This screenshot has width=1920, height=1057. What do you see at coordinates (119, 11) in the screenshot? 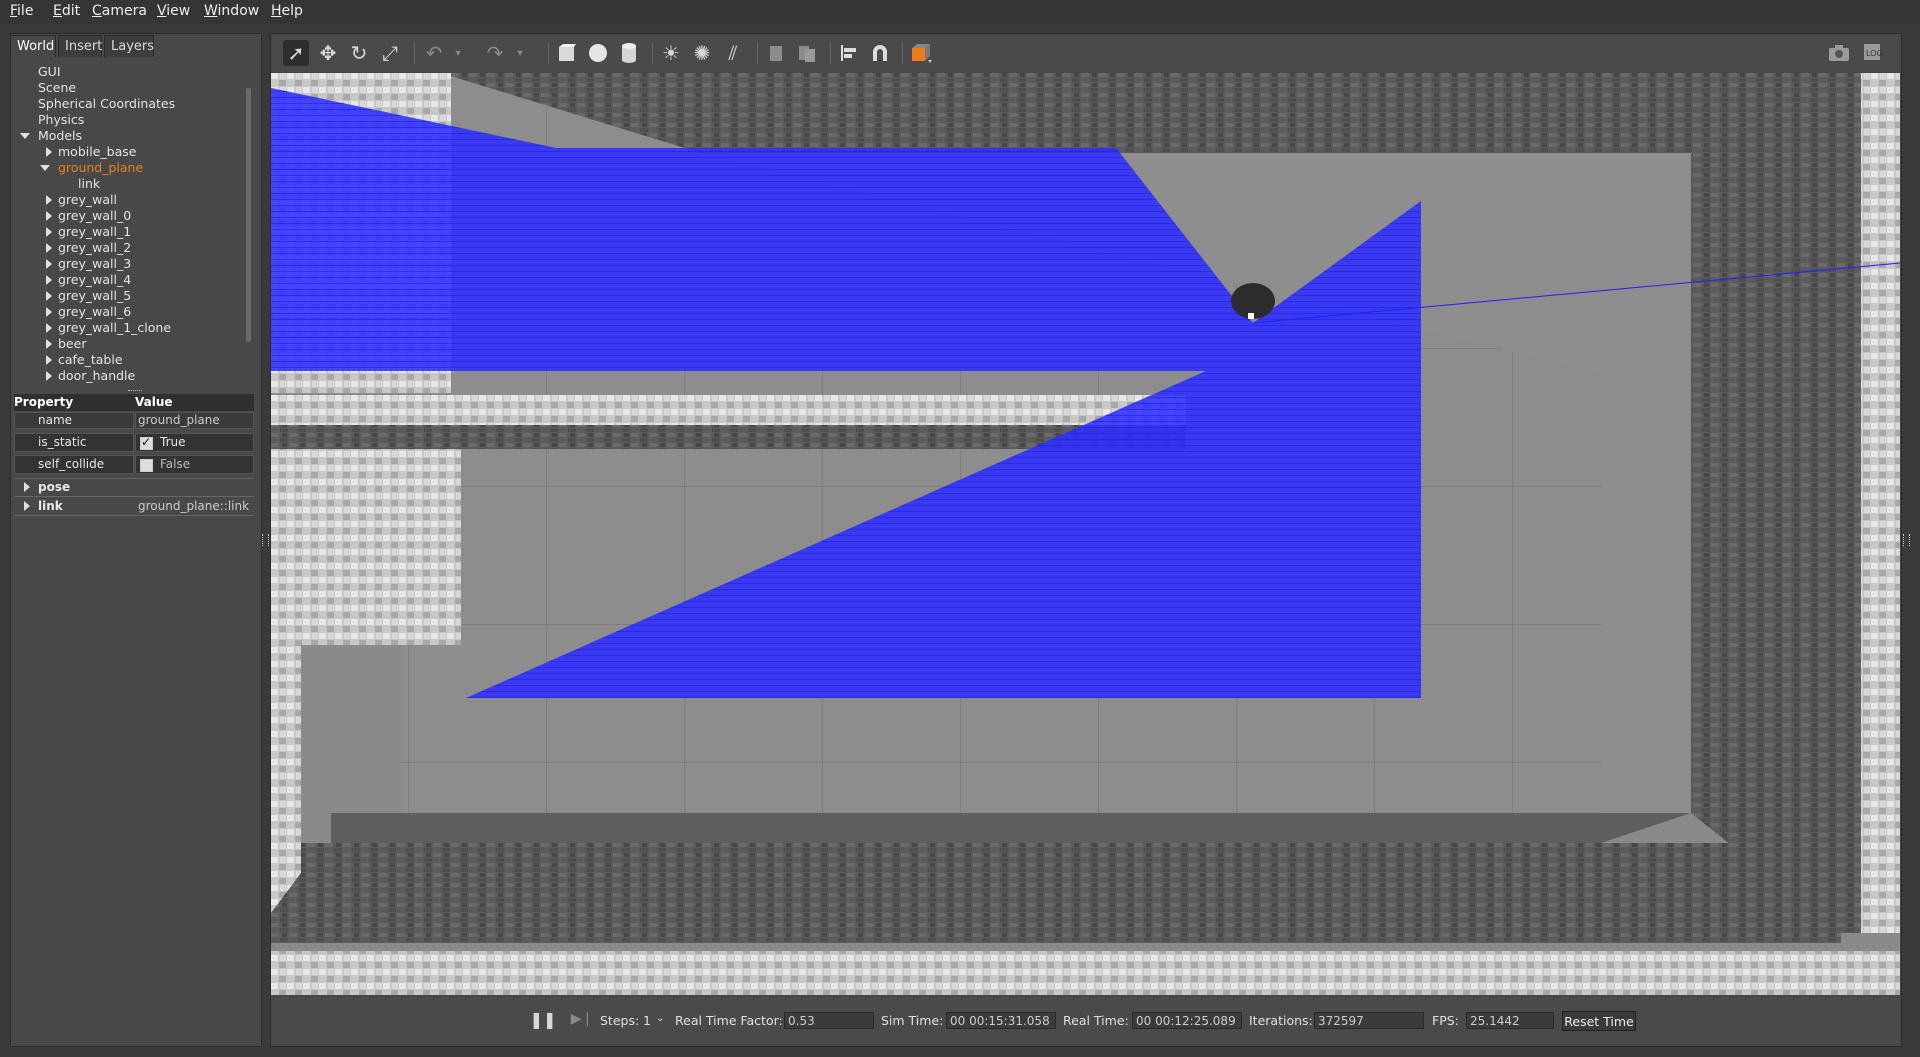
I see `menu-camera: Camera` at bounding box center [119, 11].